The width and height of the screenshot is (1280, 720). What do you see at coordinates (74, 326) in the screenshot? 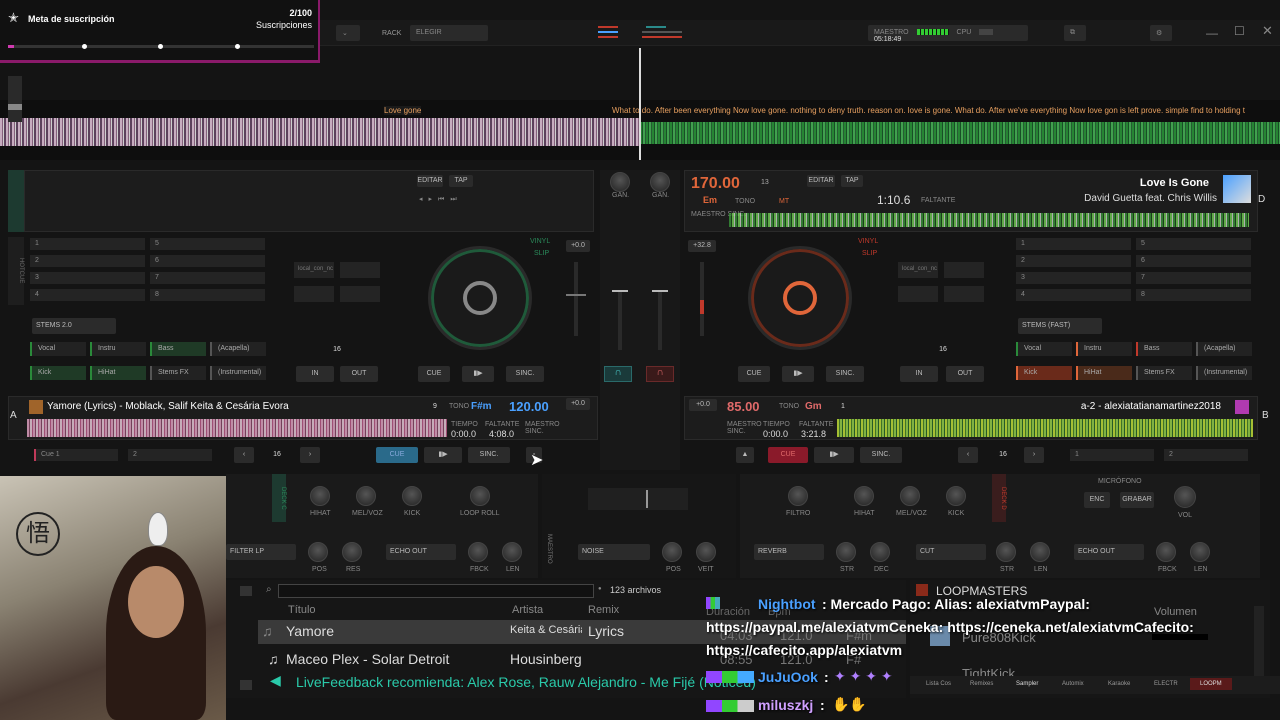
I see `stems-select: STEMS 2.0` at bounding box center [74, 326].